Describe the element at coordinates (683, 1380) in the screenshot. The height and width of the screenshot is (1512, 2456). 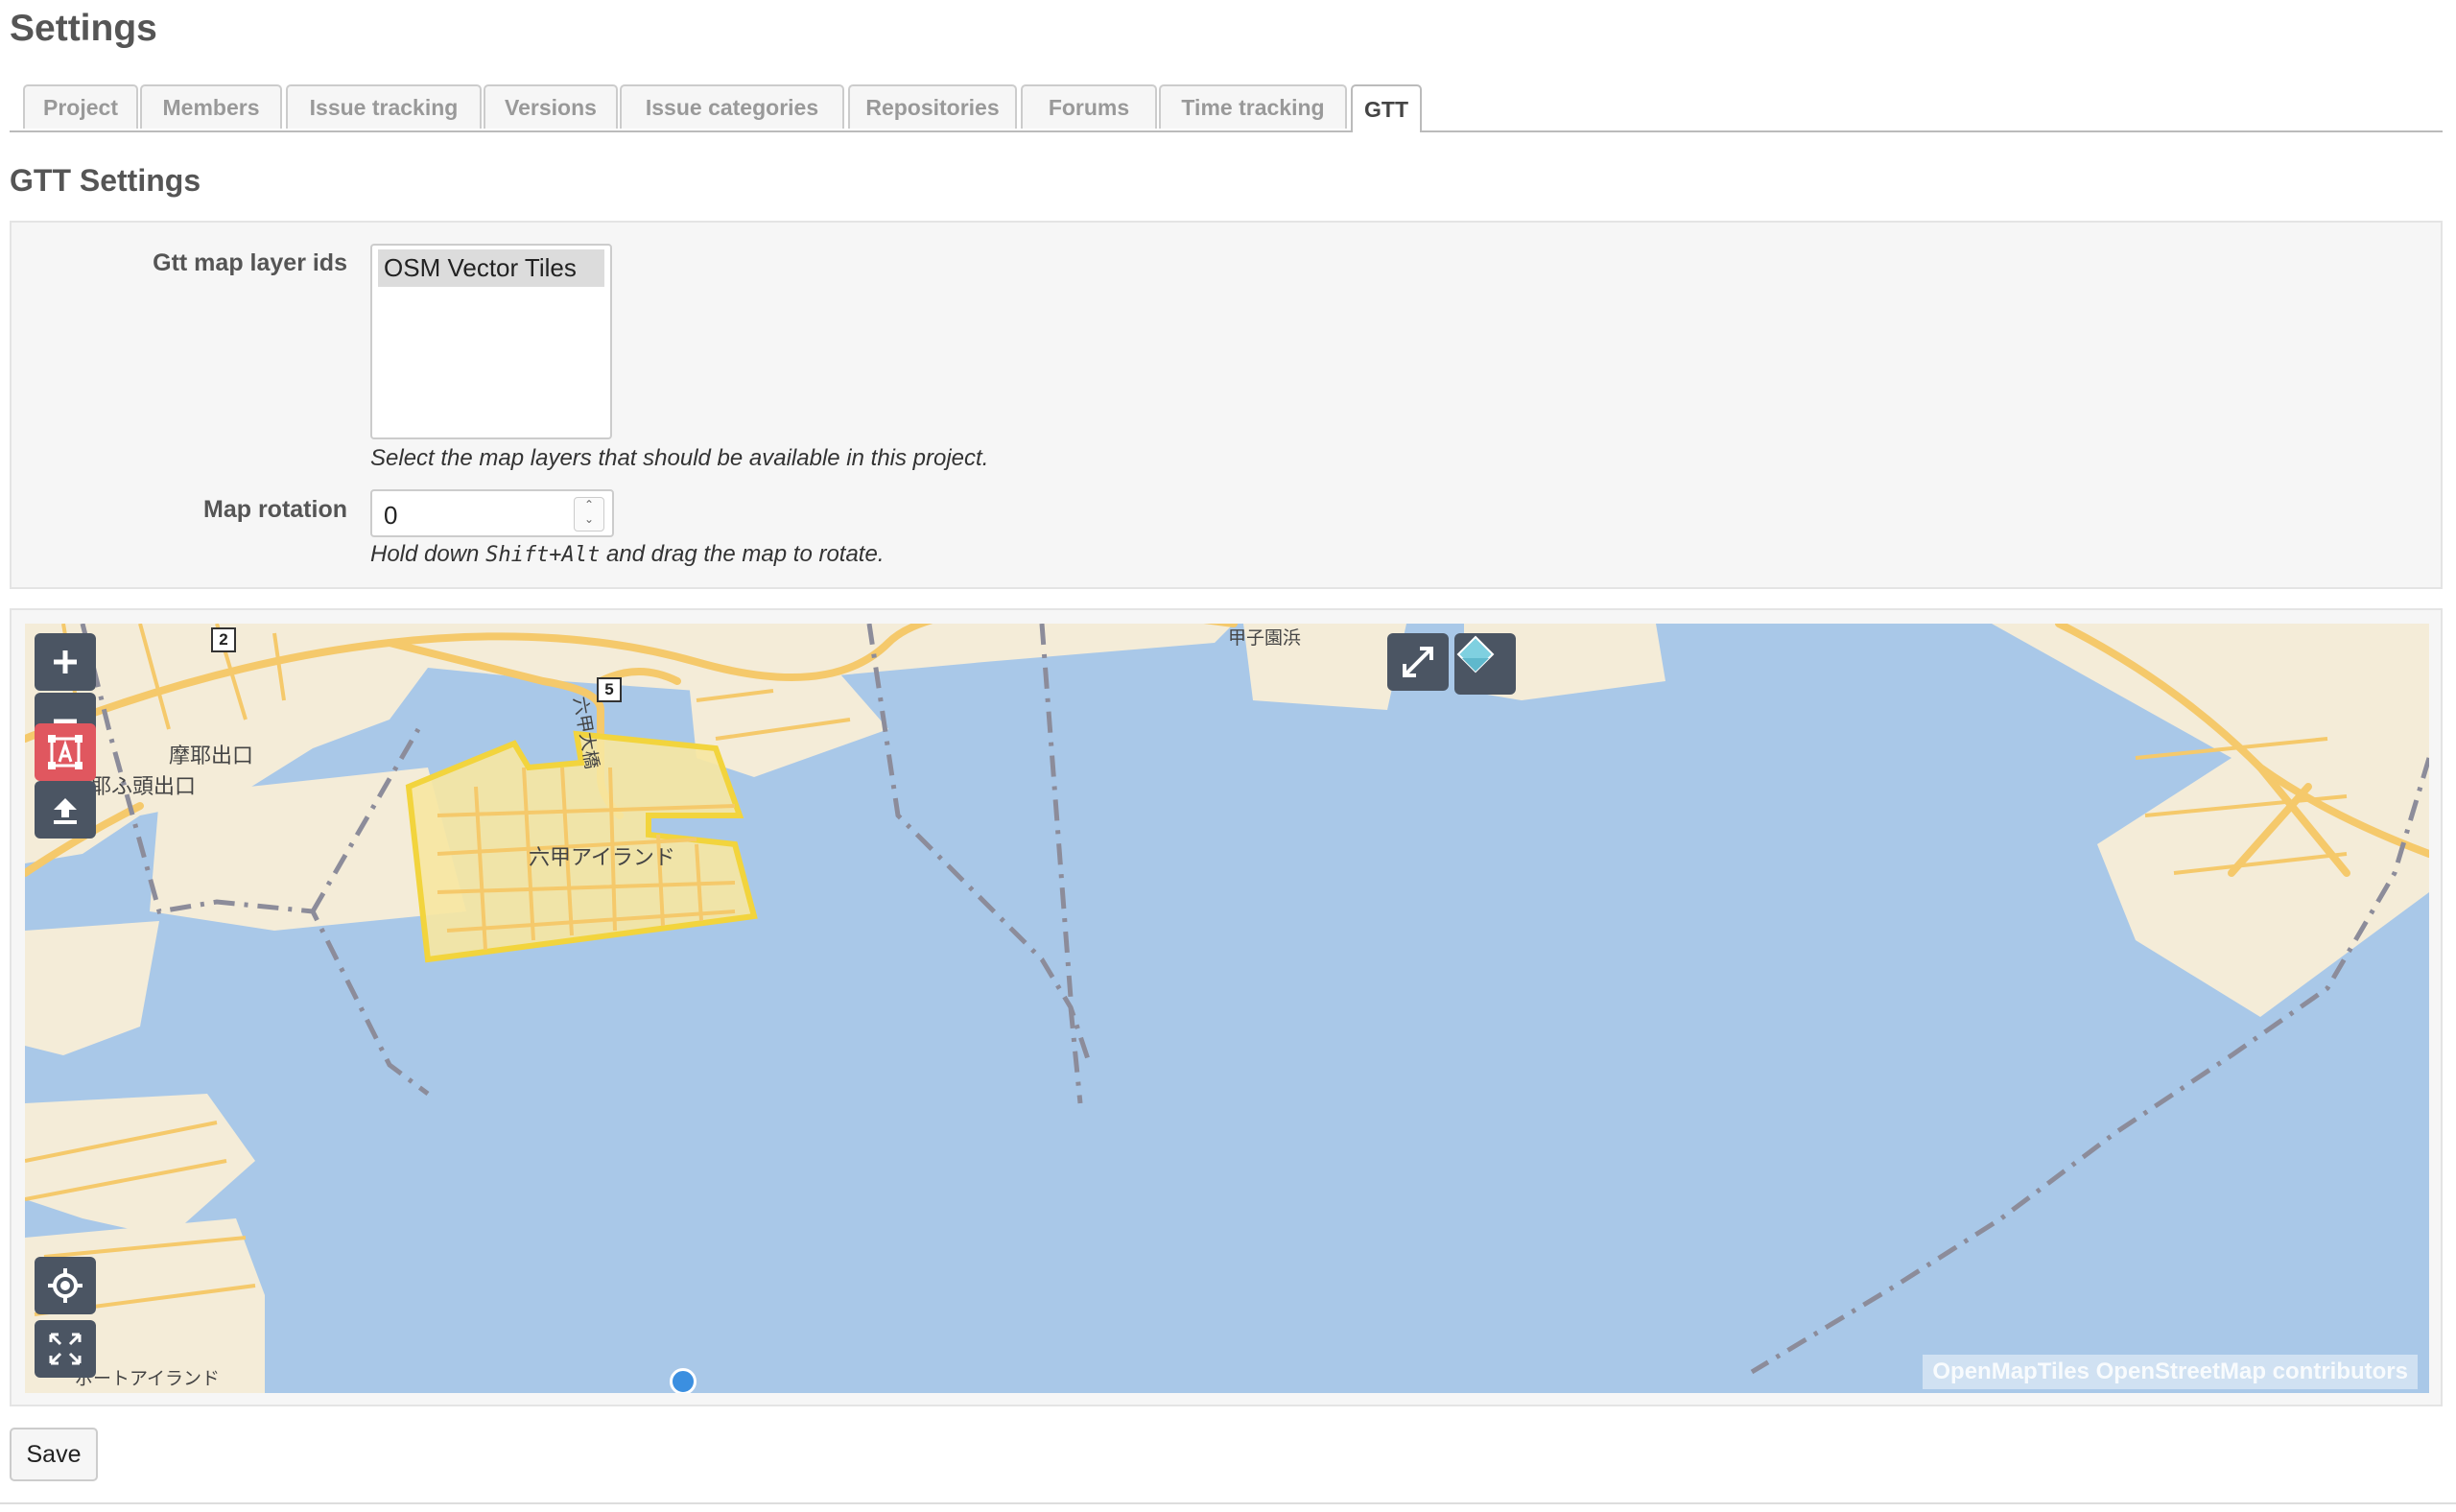
I see `location-marker-icon` at that location.